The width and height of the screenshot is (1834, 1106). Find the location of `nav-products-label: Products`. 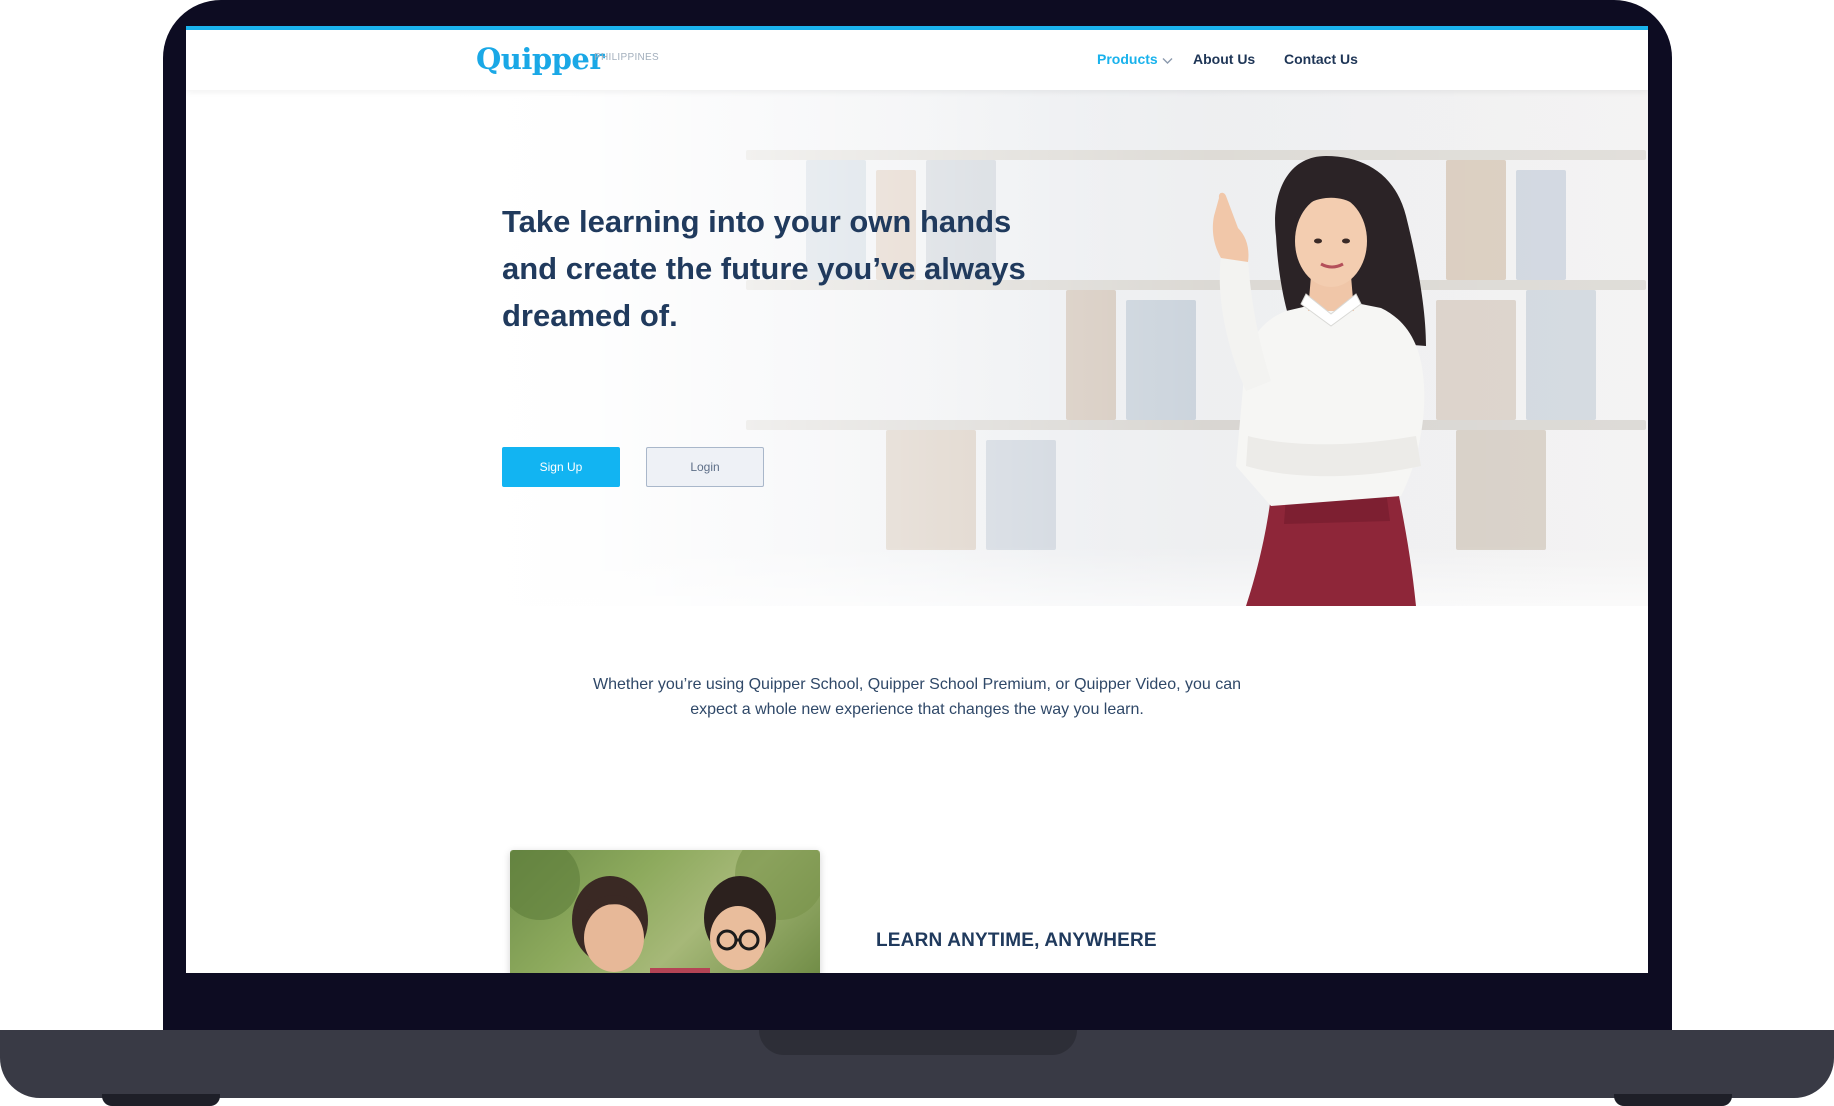

nav-products-label: Products is located at coordinates (1127, 59).